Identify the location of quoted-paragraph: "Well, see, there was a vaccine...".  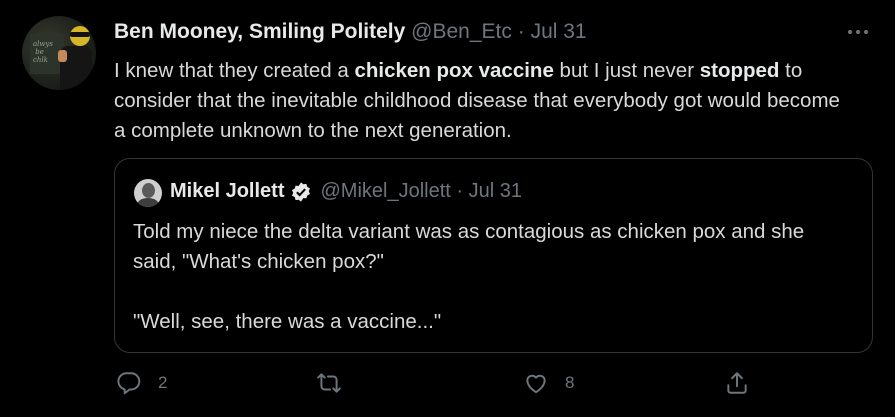
(287, 321).